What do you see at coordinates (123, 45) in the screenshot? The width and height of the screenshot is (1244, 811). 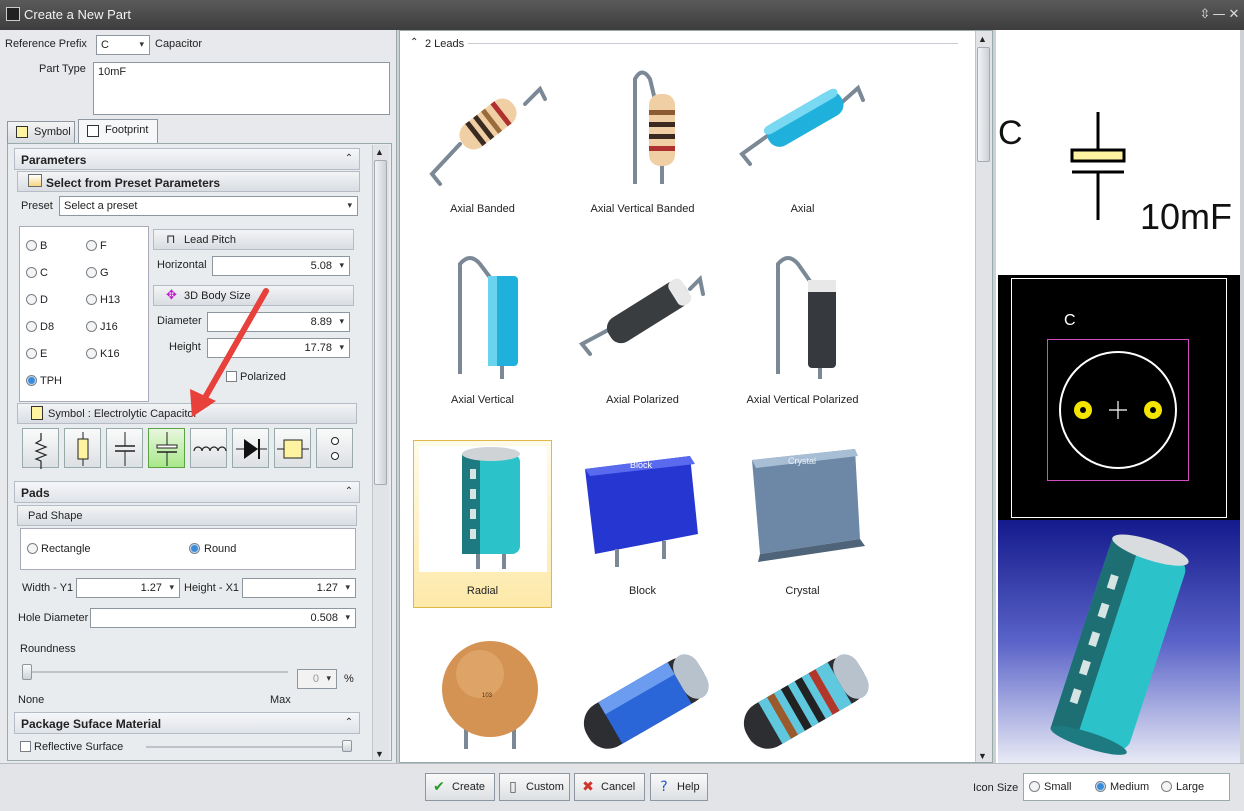 I see `ref-prefix-select: C` at bounding box center [123, 45].